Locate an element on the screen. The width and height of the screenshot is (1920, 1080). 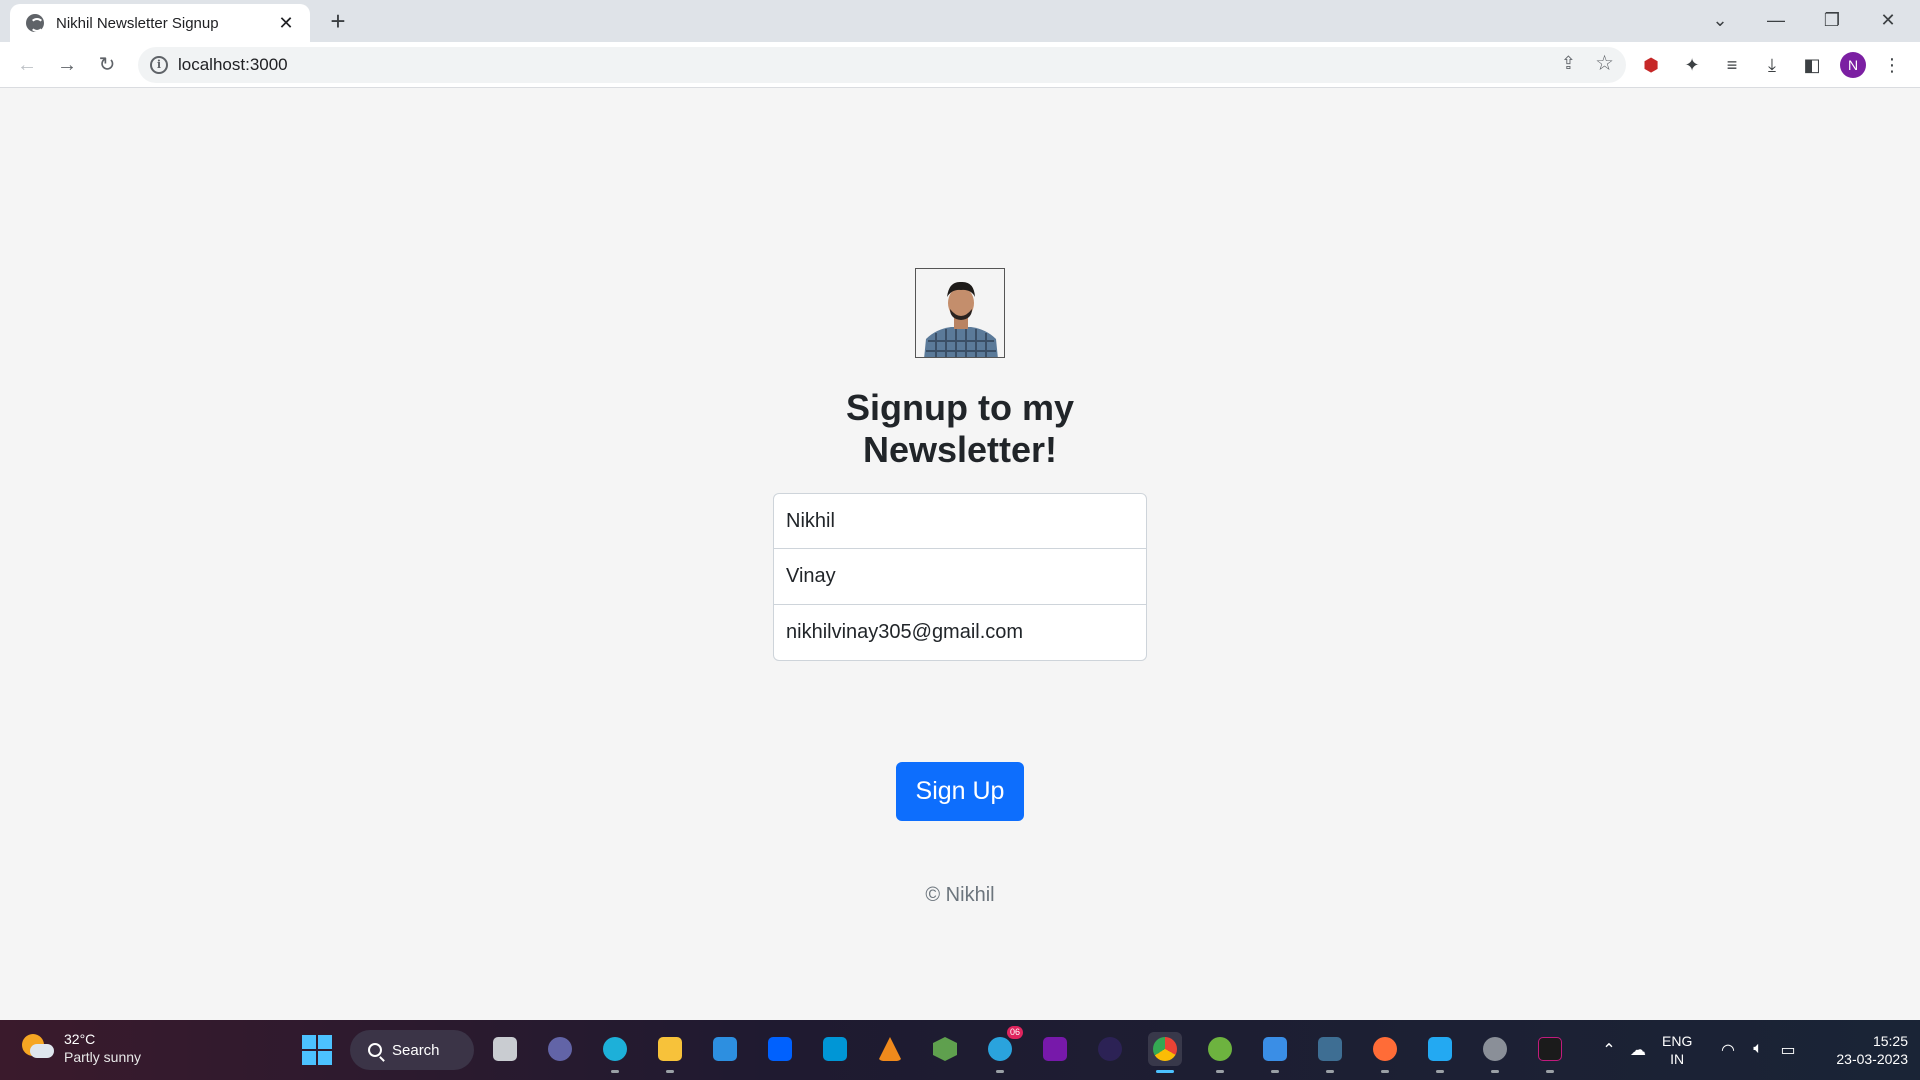
new-tab-button: + is located at coordinates (338, 22).